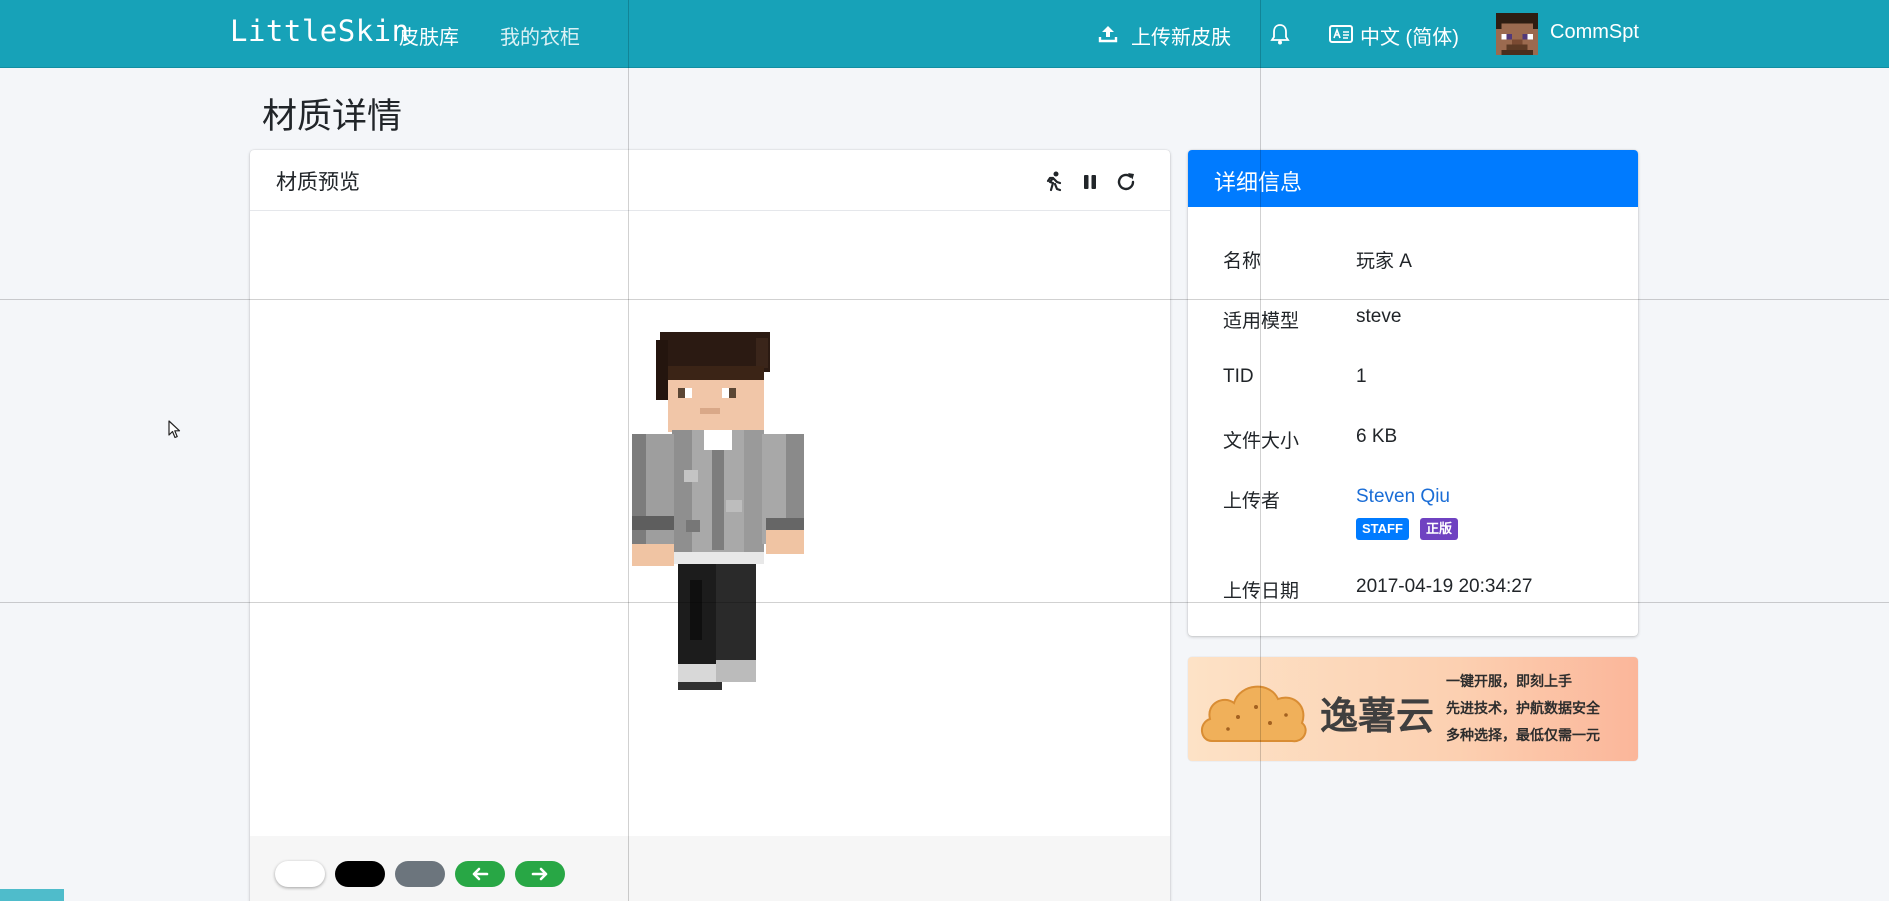 This screenshot has width=1889, height=901. I want to click on ad-line-2: 先进技术，护航数据安全, so click(1523, 708).